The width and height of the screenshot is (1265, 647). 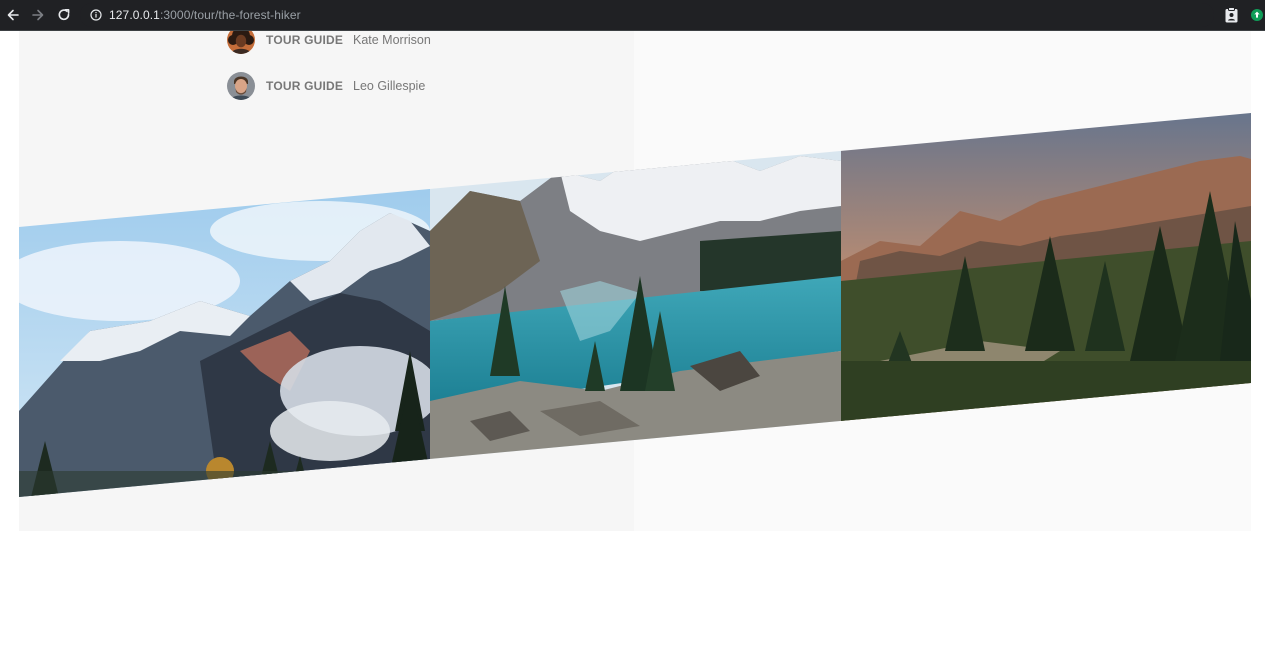 I want to click on back-button, so click(x=13, y=15).